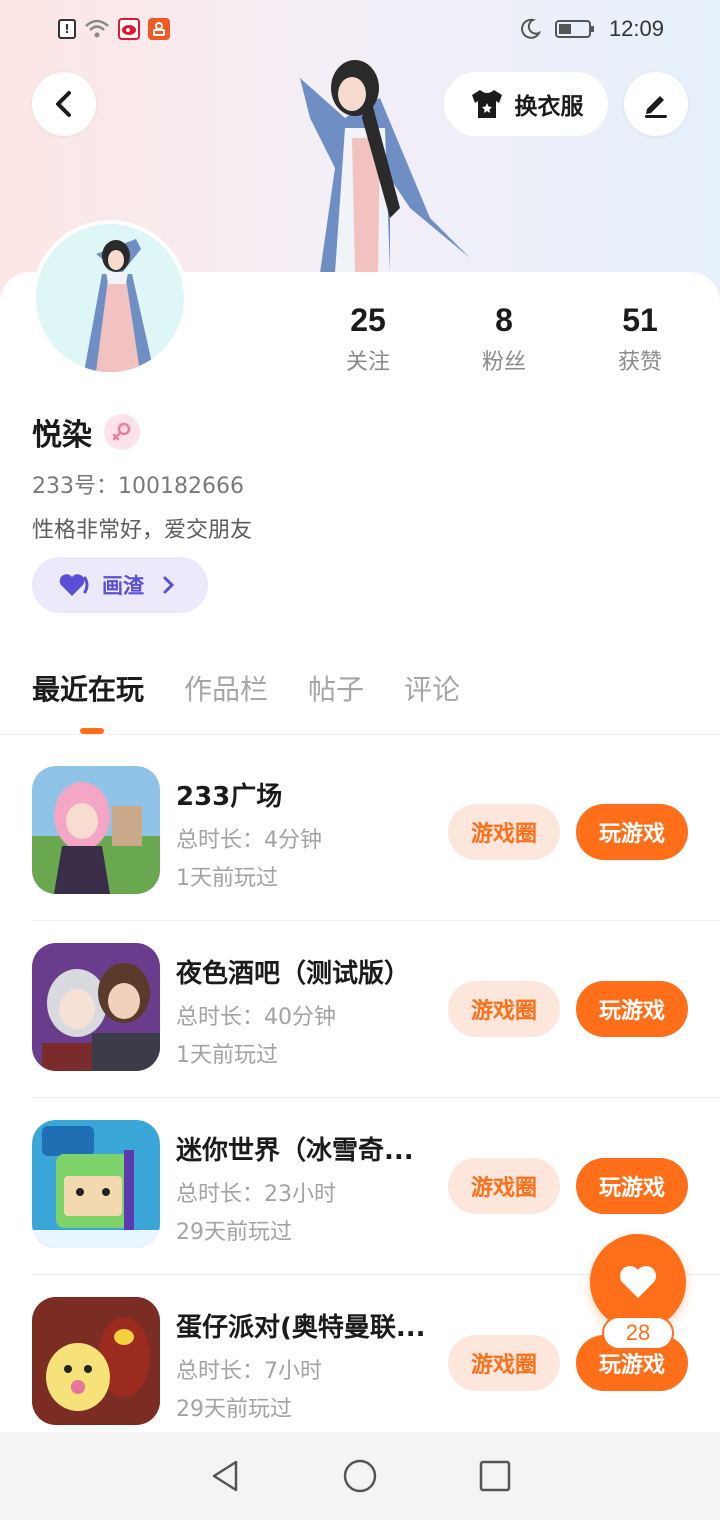  Describe the element at coordinates (249, 840) in the screenshot. I see `game-duration: 总时长：4分钟` at that location.